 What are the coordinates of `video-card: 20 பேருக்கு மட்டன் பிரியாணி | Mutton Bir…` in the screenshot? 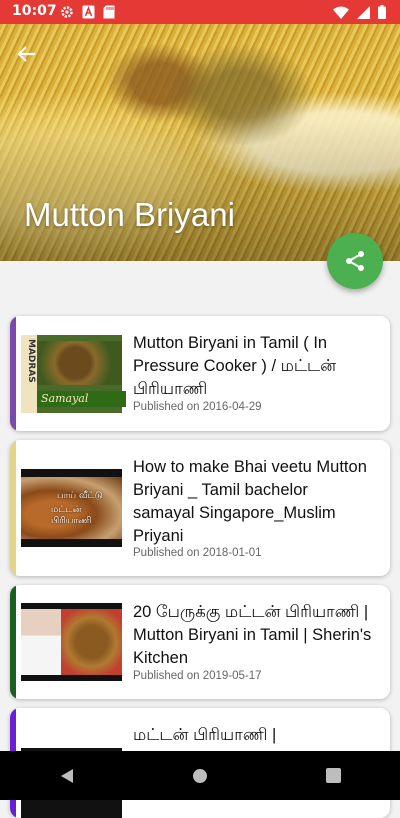 It's located at (200, 642).